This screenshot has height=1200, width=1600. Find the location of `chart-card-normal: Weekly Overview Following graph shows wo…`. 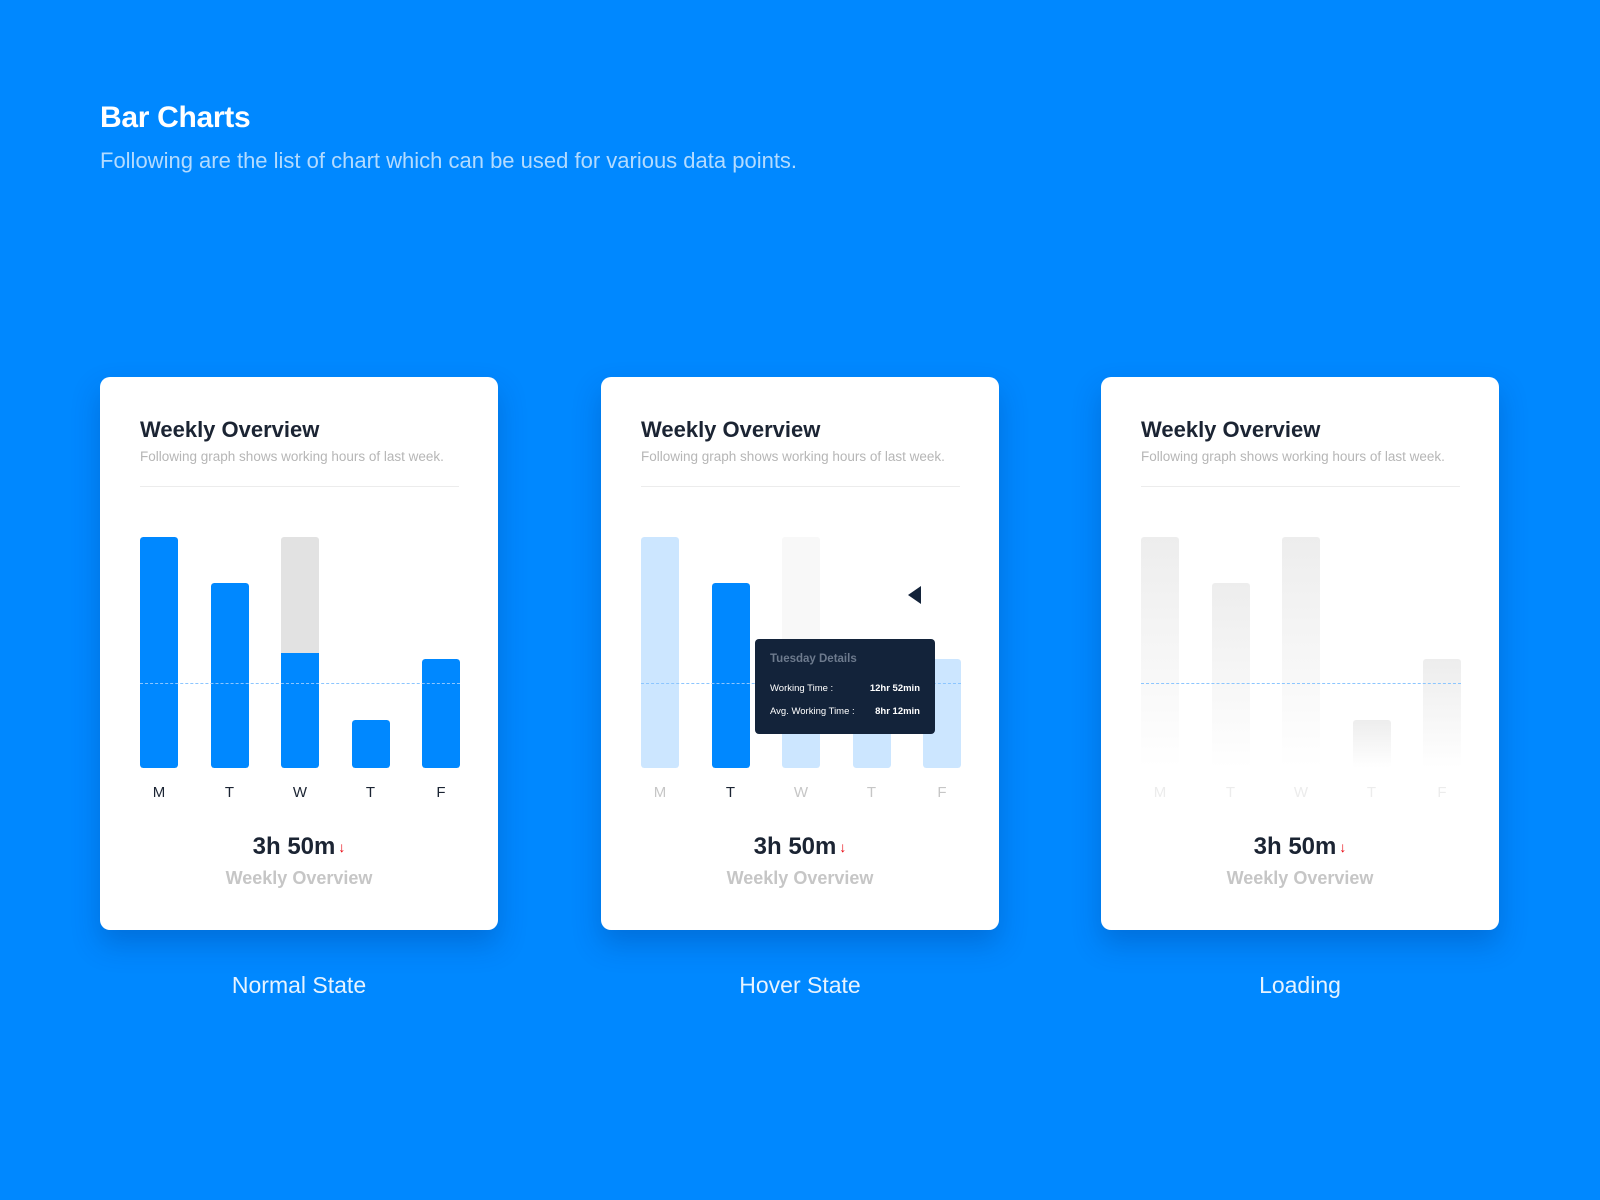

chart-card-normal: Weekly Overview Following graph shows wo… is located at coordinates (299, 653).